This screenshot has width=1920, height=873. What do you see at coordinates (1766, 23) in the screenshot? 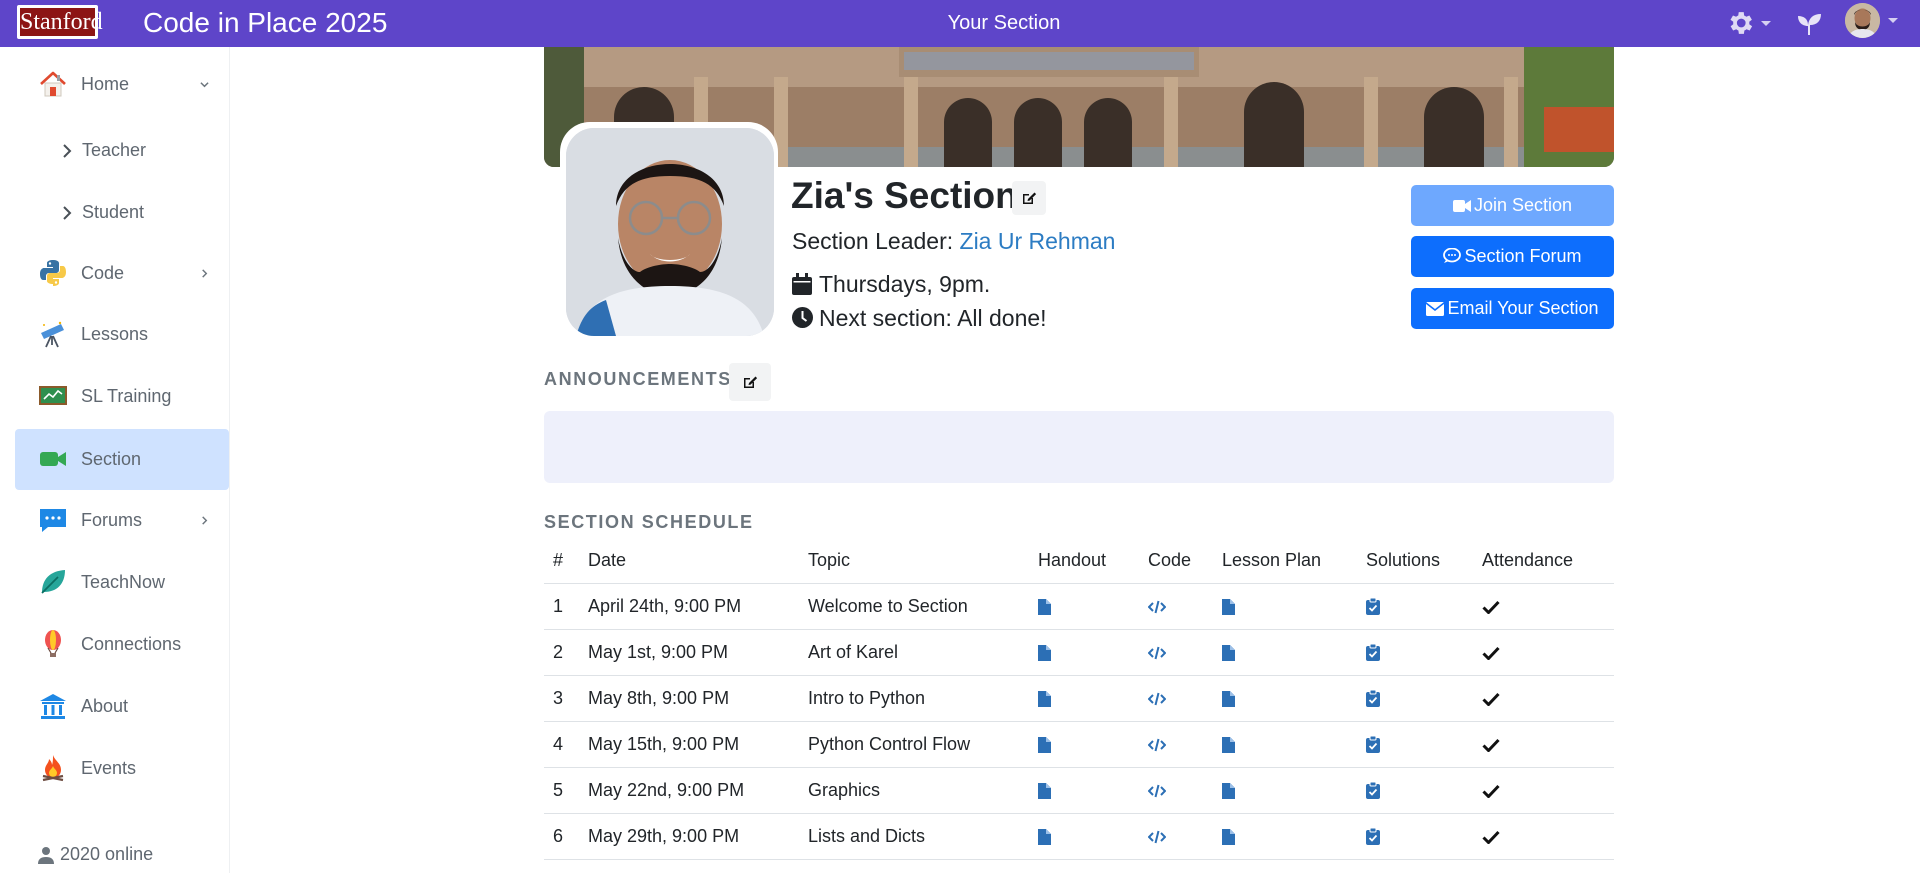
I see `settings-caret-icon` at bounding box center [1766, 23].